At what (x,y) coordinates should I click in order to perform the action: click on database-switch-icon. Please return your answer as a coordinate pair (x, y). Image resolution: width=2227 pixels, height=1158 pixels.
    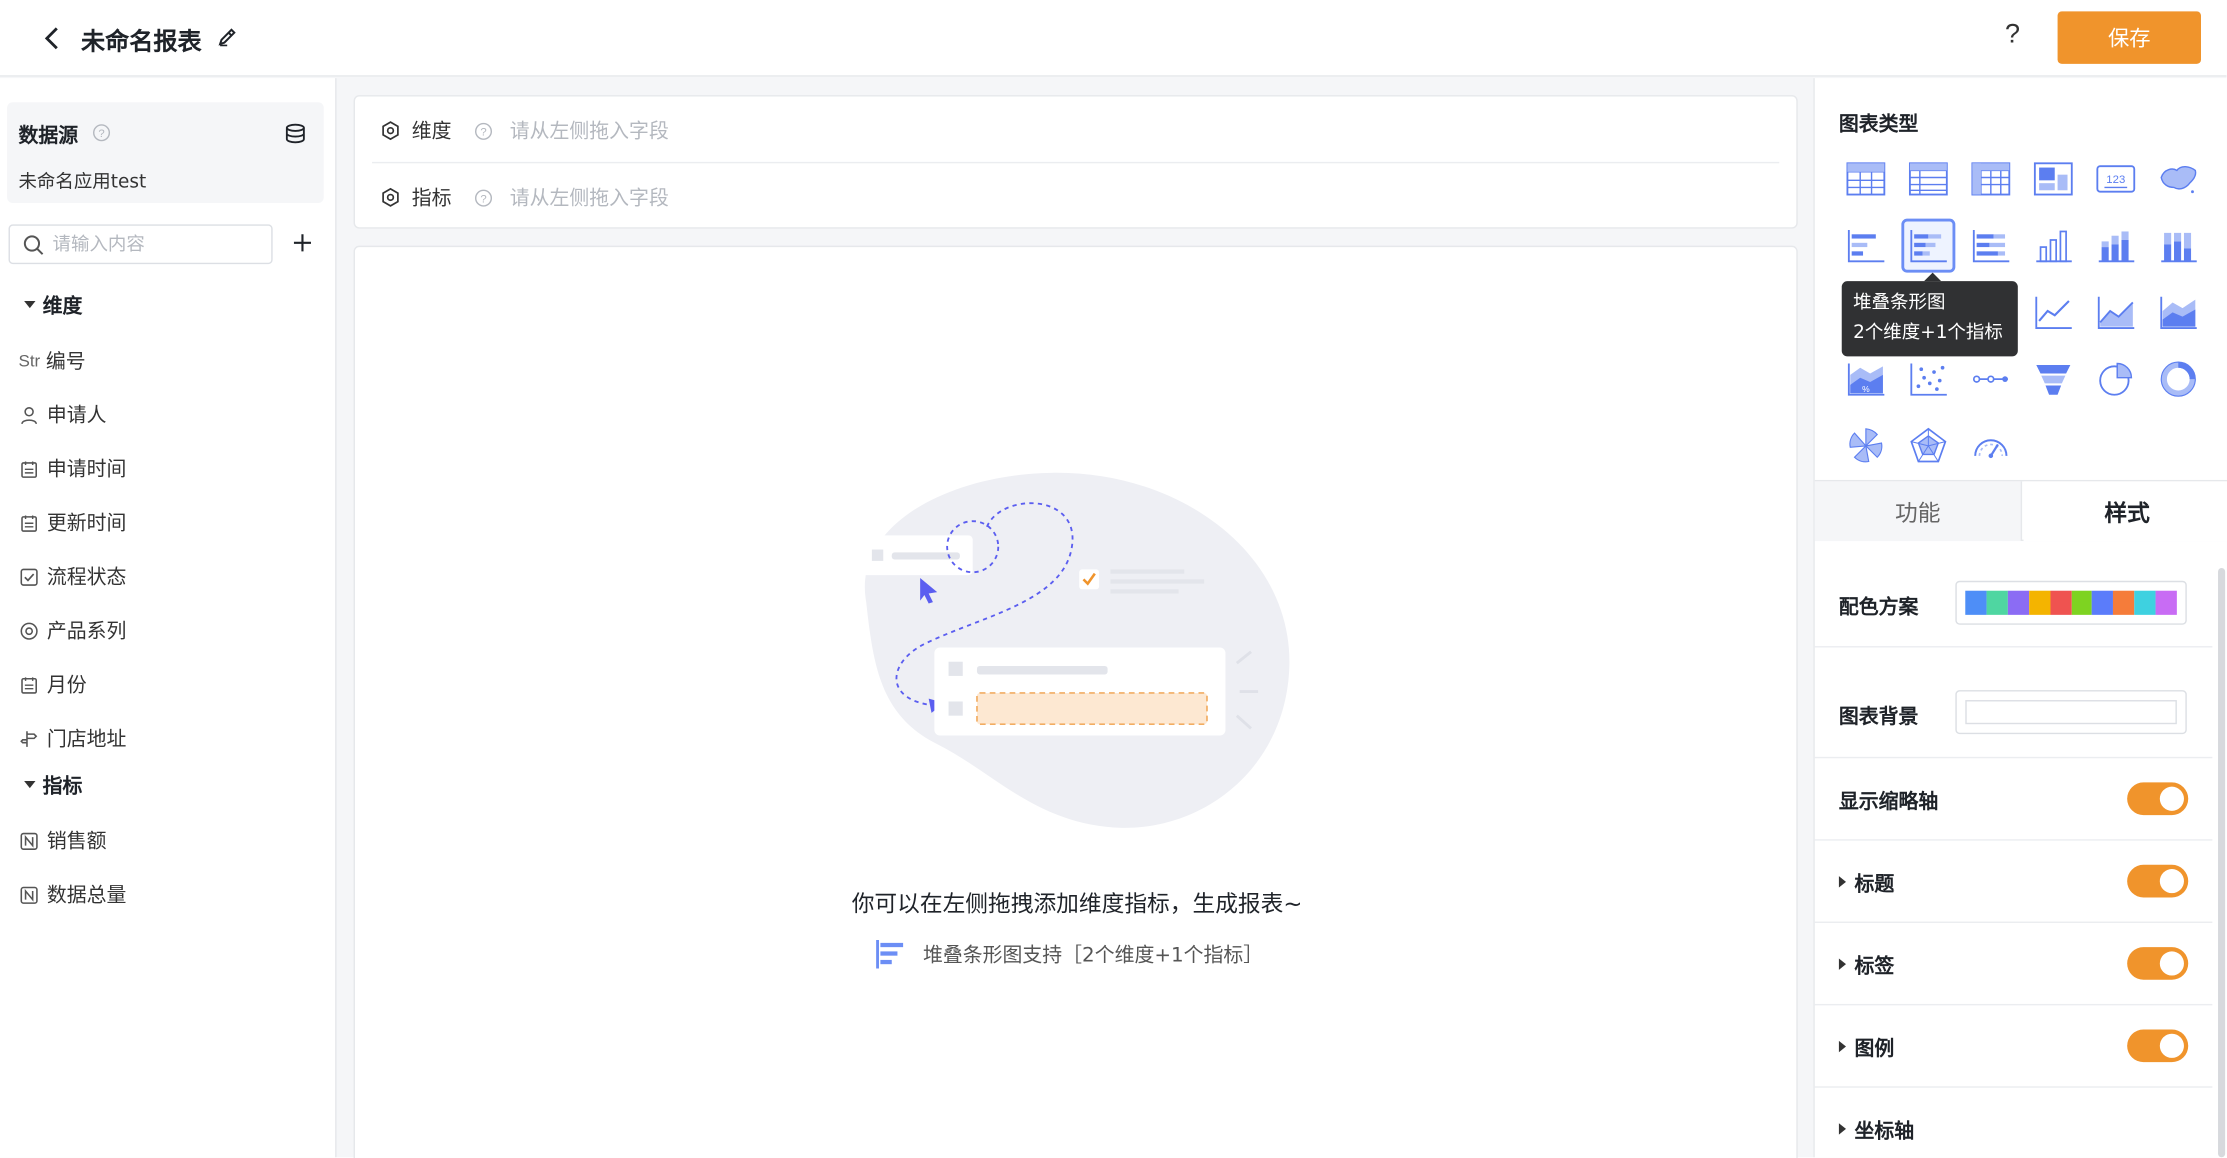
    Looking at the image, I should click on (295, 133).